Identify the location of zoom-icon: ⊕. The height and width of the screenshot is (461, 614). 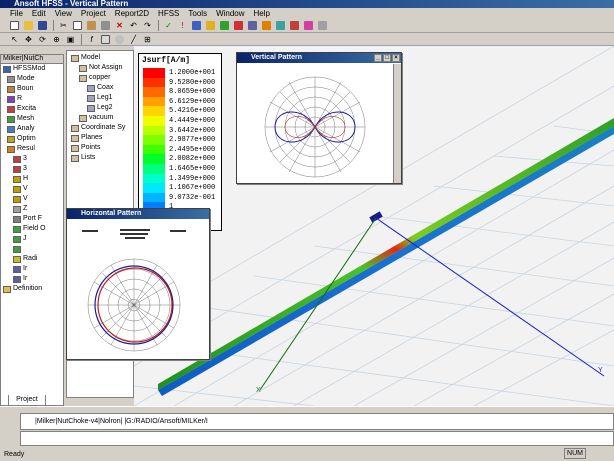
(56, 39).